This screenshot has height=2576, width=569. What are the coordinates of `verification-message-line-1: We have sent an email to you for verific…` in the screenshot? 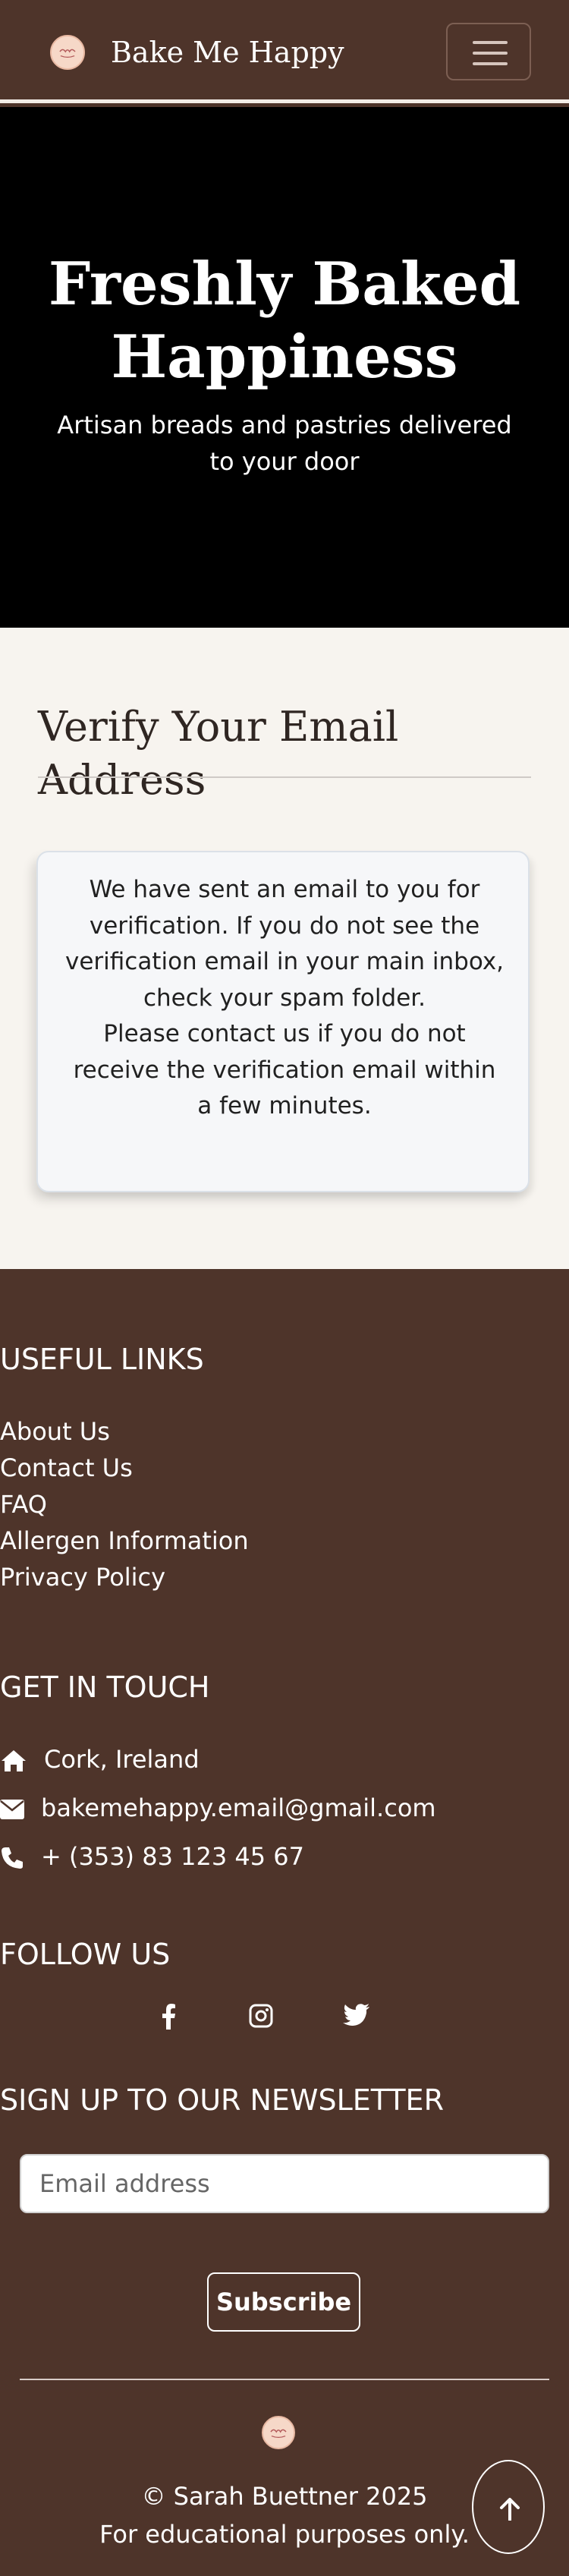 It's located at (284, 944).